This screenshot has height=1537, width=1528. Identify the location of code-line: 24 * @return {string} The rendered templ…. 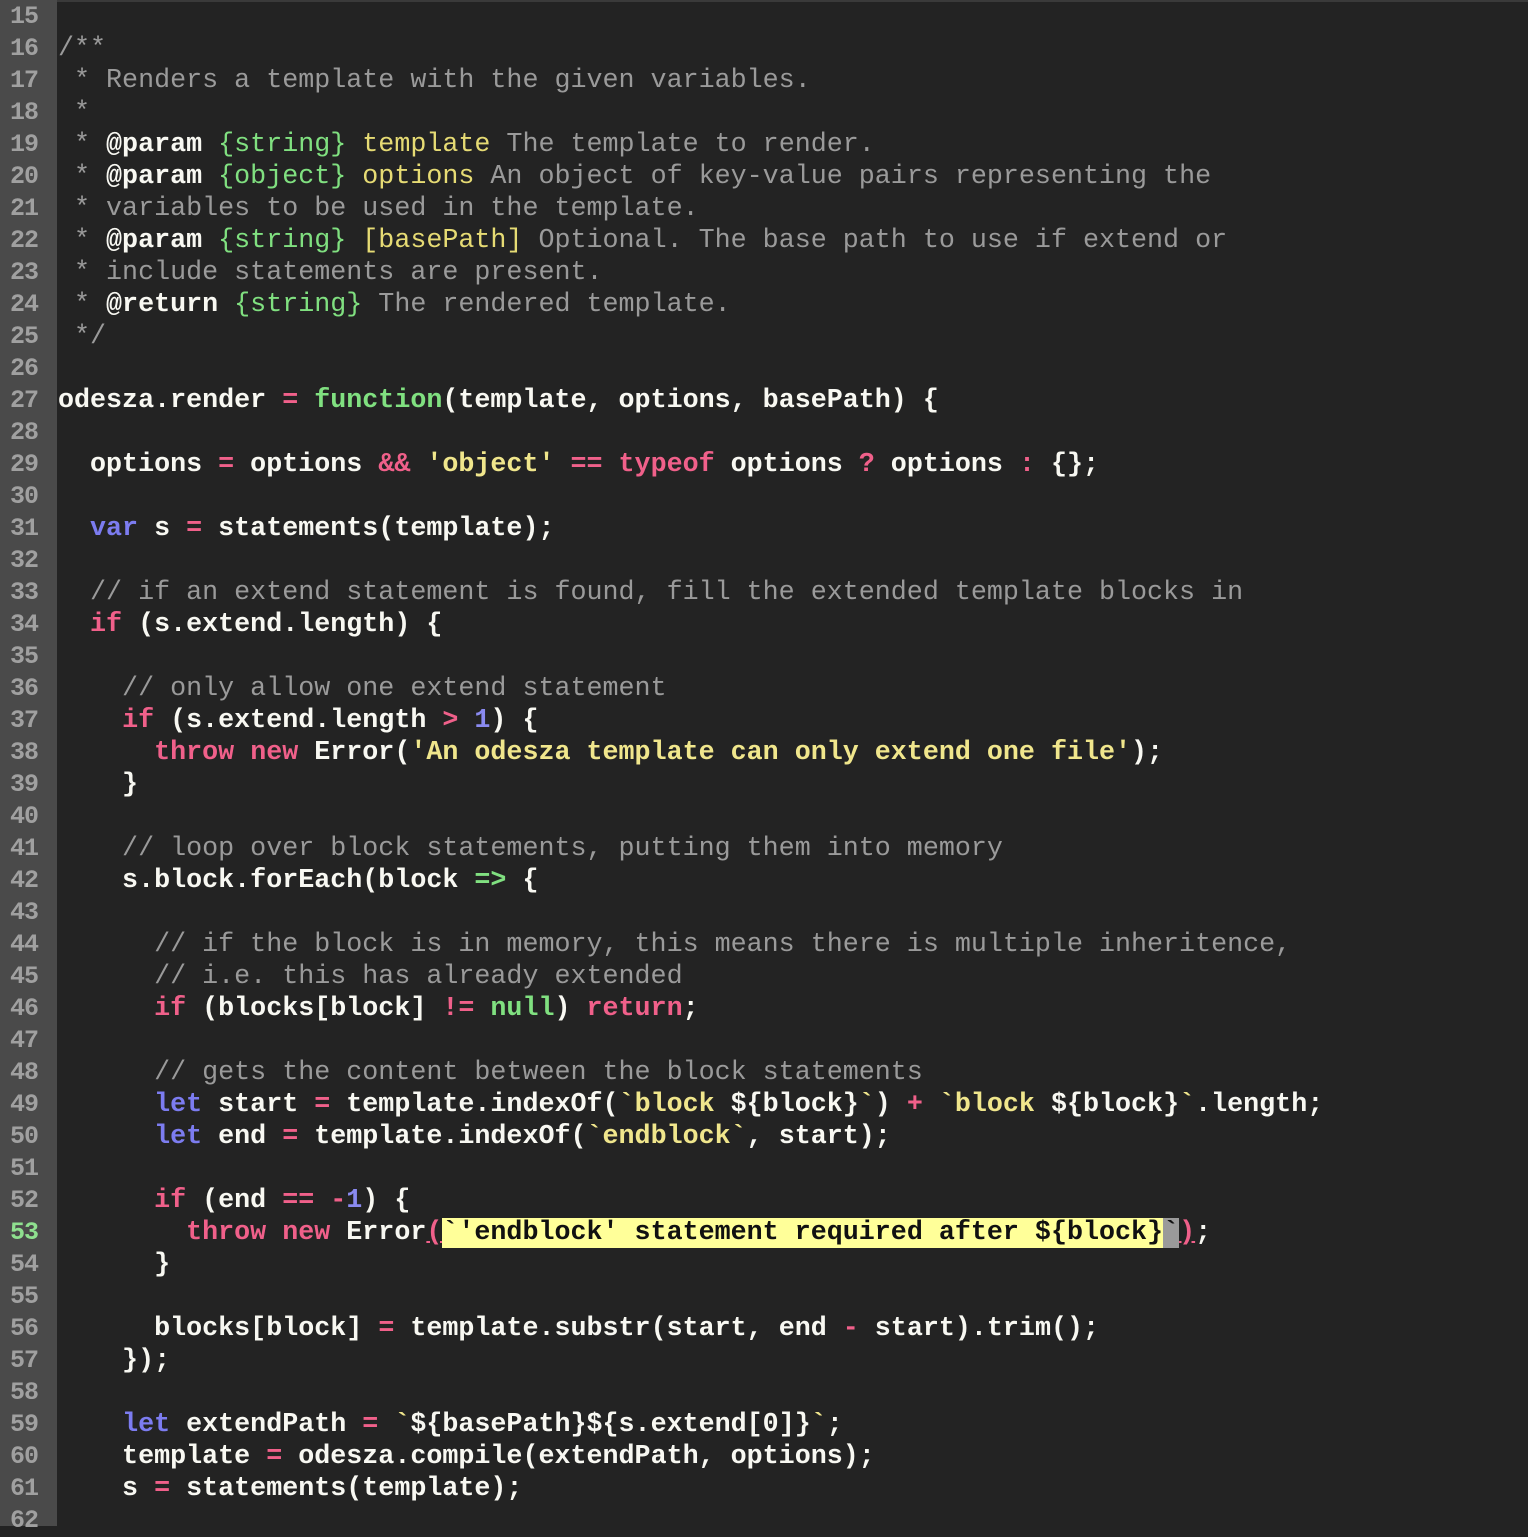
(764, 305).